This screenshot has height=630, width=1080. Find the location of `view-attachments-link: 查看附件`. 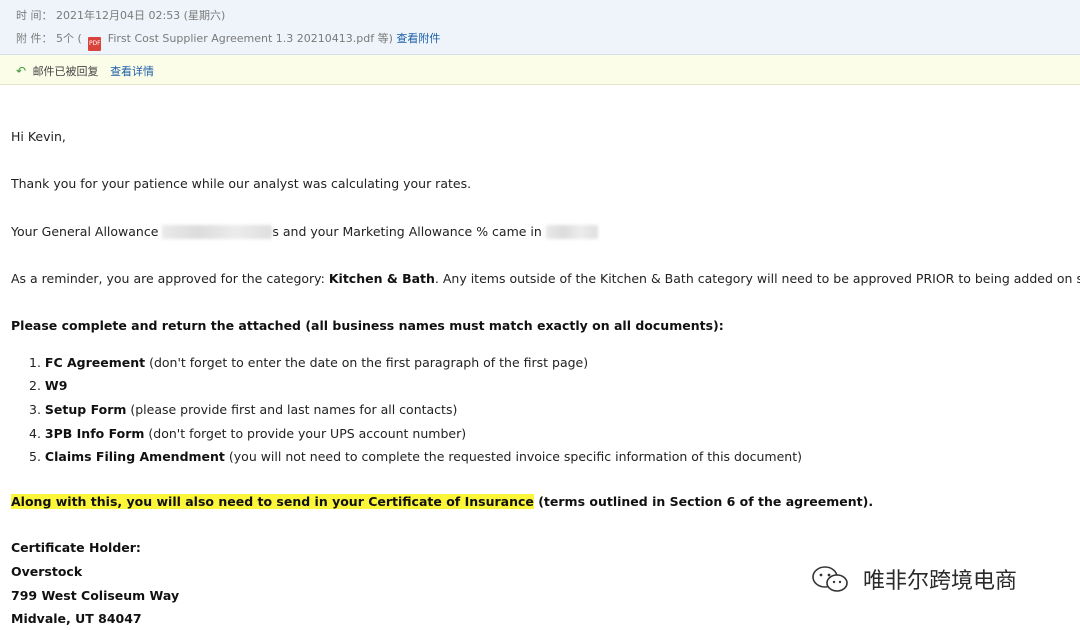

view-attachments-link: 查看附件 is located at coordinates (418, 38).